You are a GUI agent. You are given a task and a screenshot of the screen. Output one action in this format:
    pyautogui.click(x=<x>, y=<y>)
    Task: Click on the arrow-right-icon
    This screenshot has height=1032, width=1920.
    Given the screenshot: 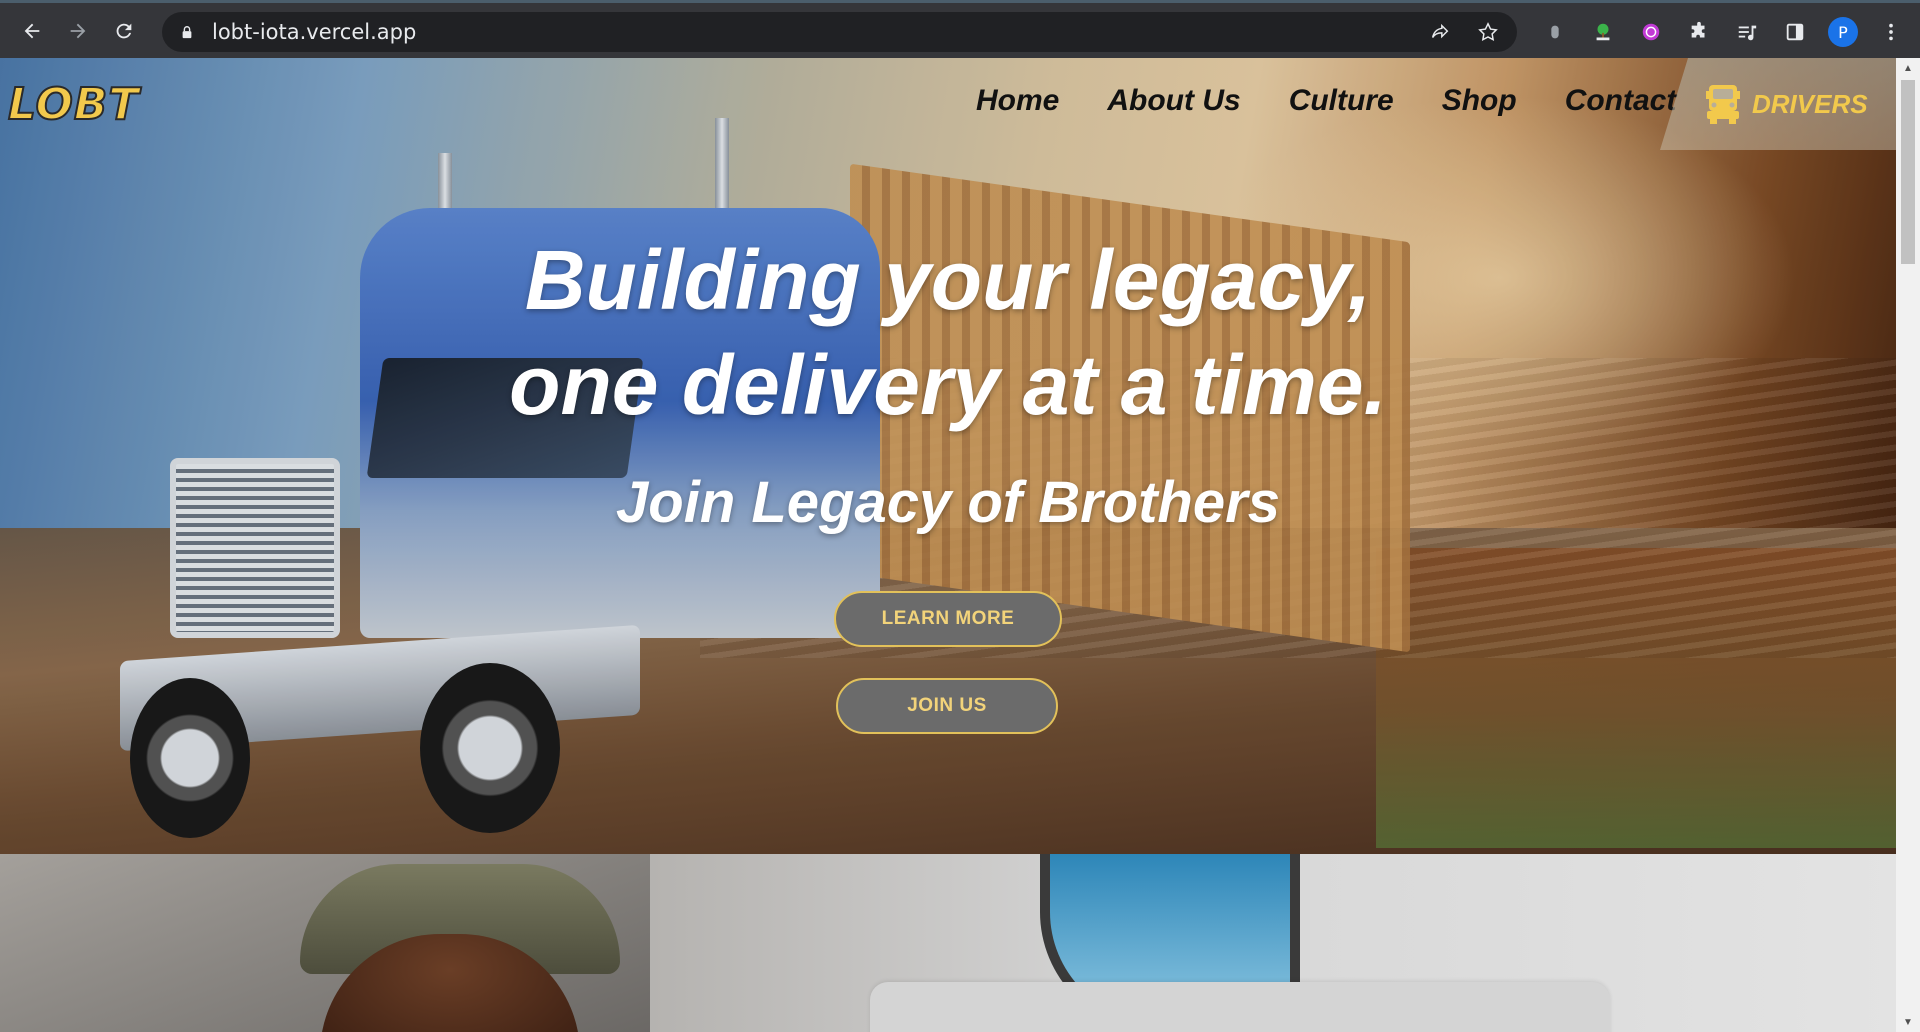 What is the action you would take?
    pyautogui.click(x=78, y=30)
    